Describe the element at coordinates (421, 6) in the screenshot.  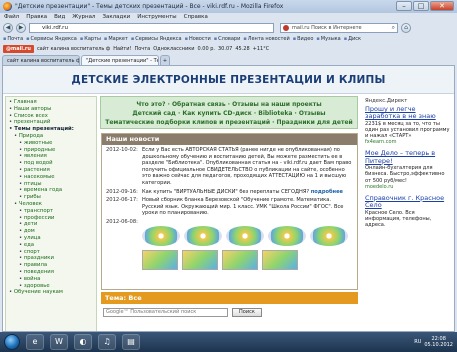
I see `maximize-button: □` at that location.